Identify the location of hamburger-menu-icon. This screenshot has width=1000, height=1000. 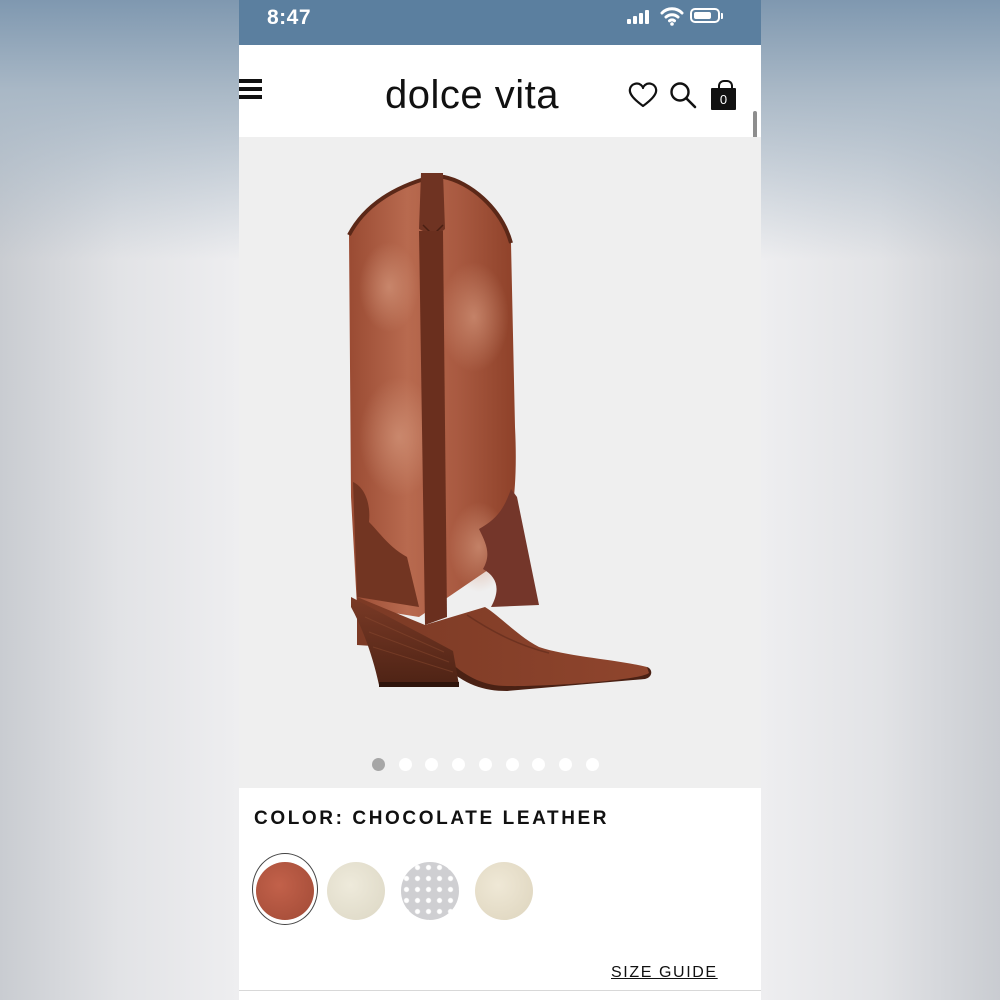
(250, 89).